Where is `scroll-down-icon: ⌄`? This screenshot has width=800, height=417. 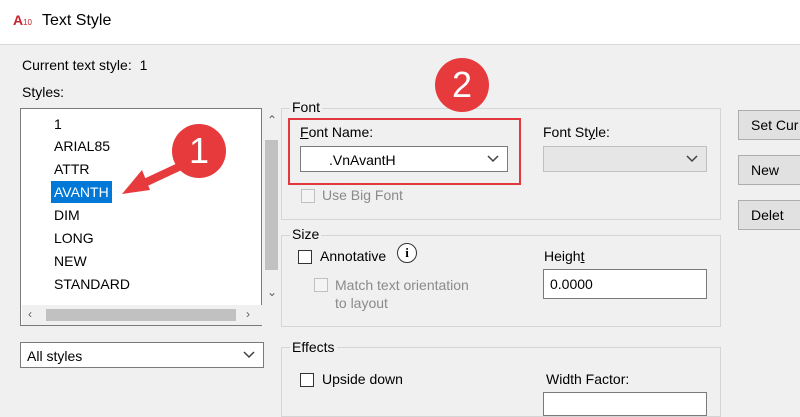
scroll-down-icon: ⌄ is located at coordinates (272, 292).